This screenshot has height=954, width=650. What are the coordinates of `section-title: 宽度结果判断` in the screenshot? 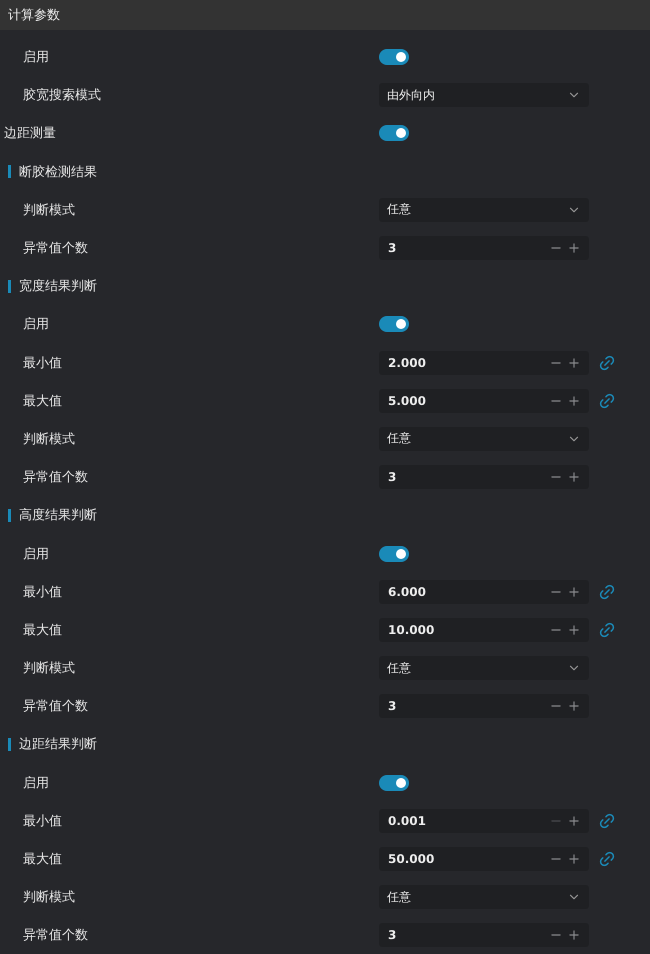 It's located at (58, 287).